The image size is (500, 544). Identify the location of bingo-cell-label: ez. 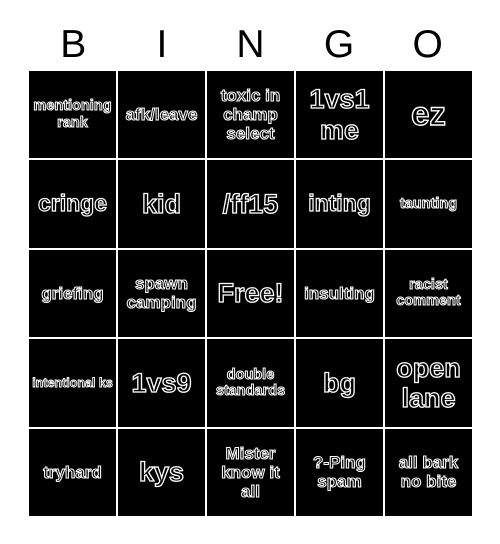
(428, 114).